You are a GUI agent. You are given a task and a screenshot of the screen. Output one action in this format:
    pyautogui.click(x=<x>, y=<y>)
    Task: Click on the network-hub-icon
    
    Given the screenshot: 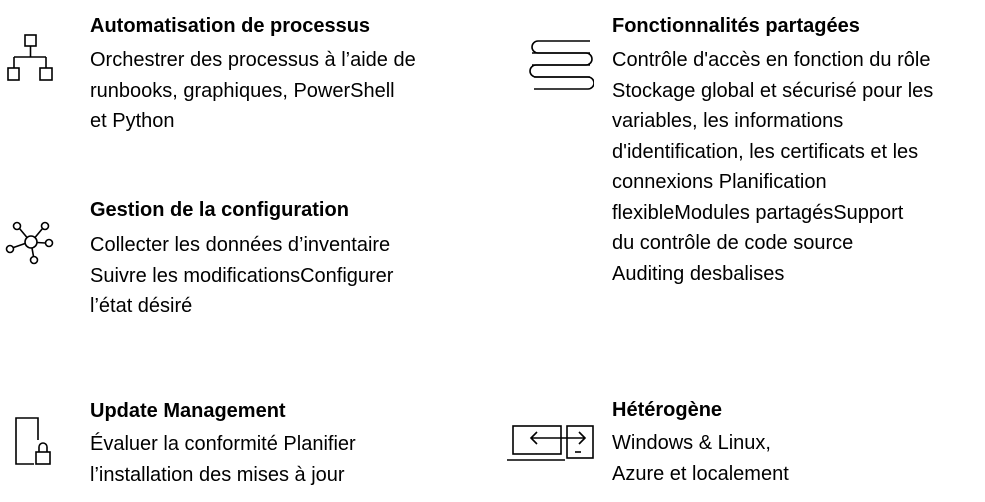 What is the action you would take?
    pyautogui.click(x=30, y=244)
    